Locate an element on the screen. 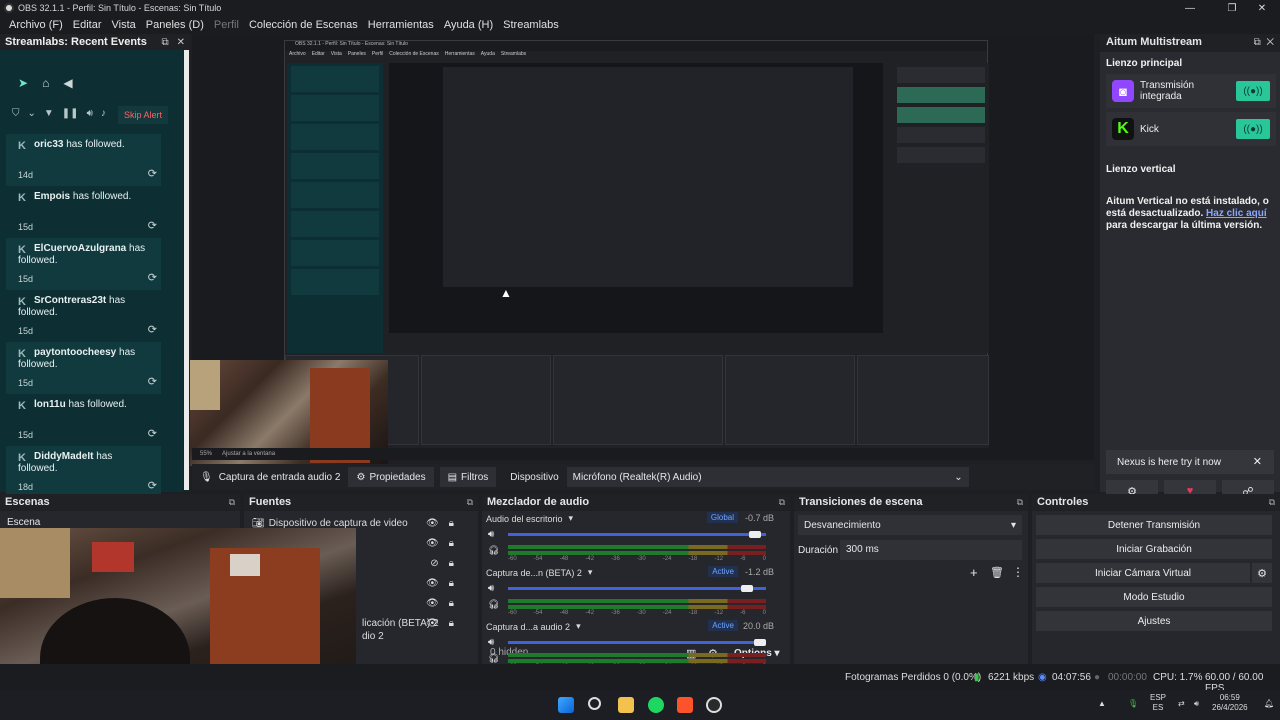 Image resolution: width=1280 pixels, height=720 pixels. gear-icon: ⚙ is located at coordinates (1262, 573).